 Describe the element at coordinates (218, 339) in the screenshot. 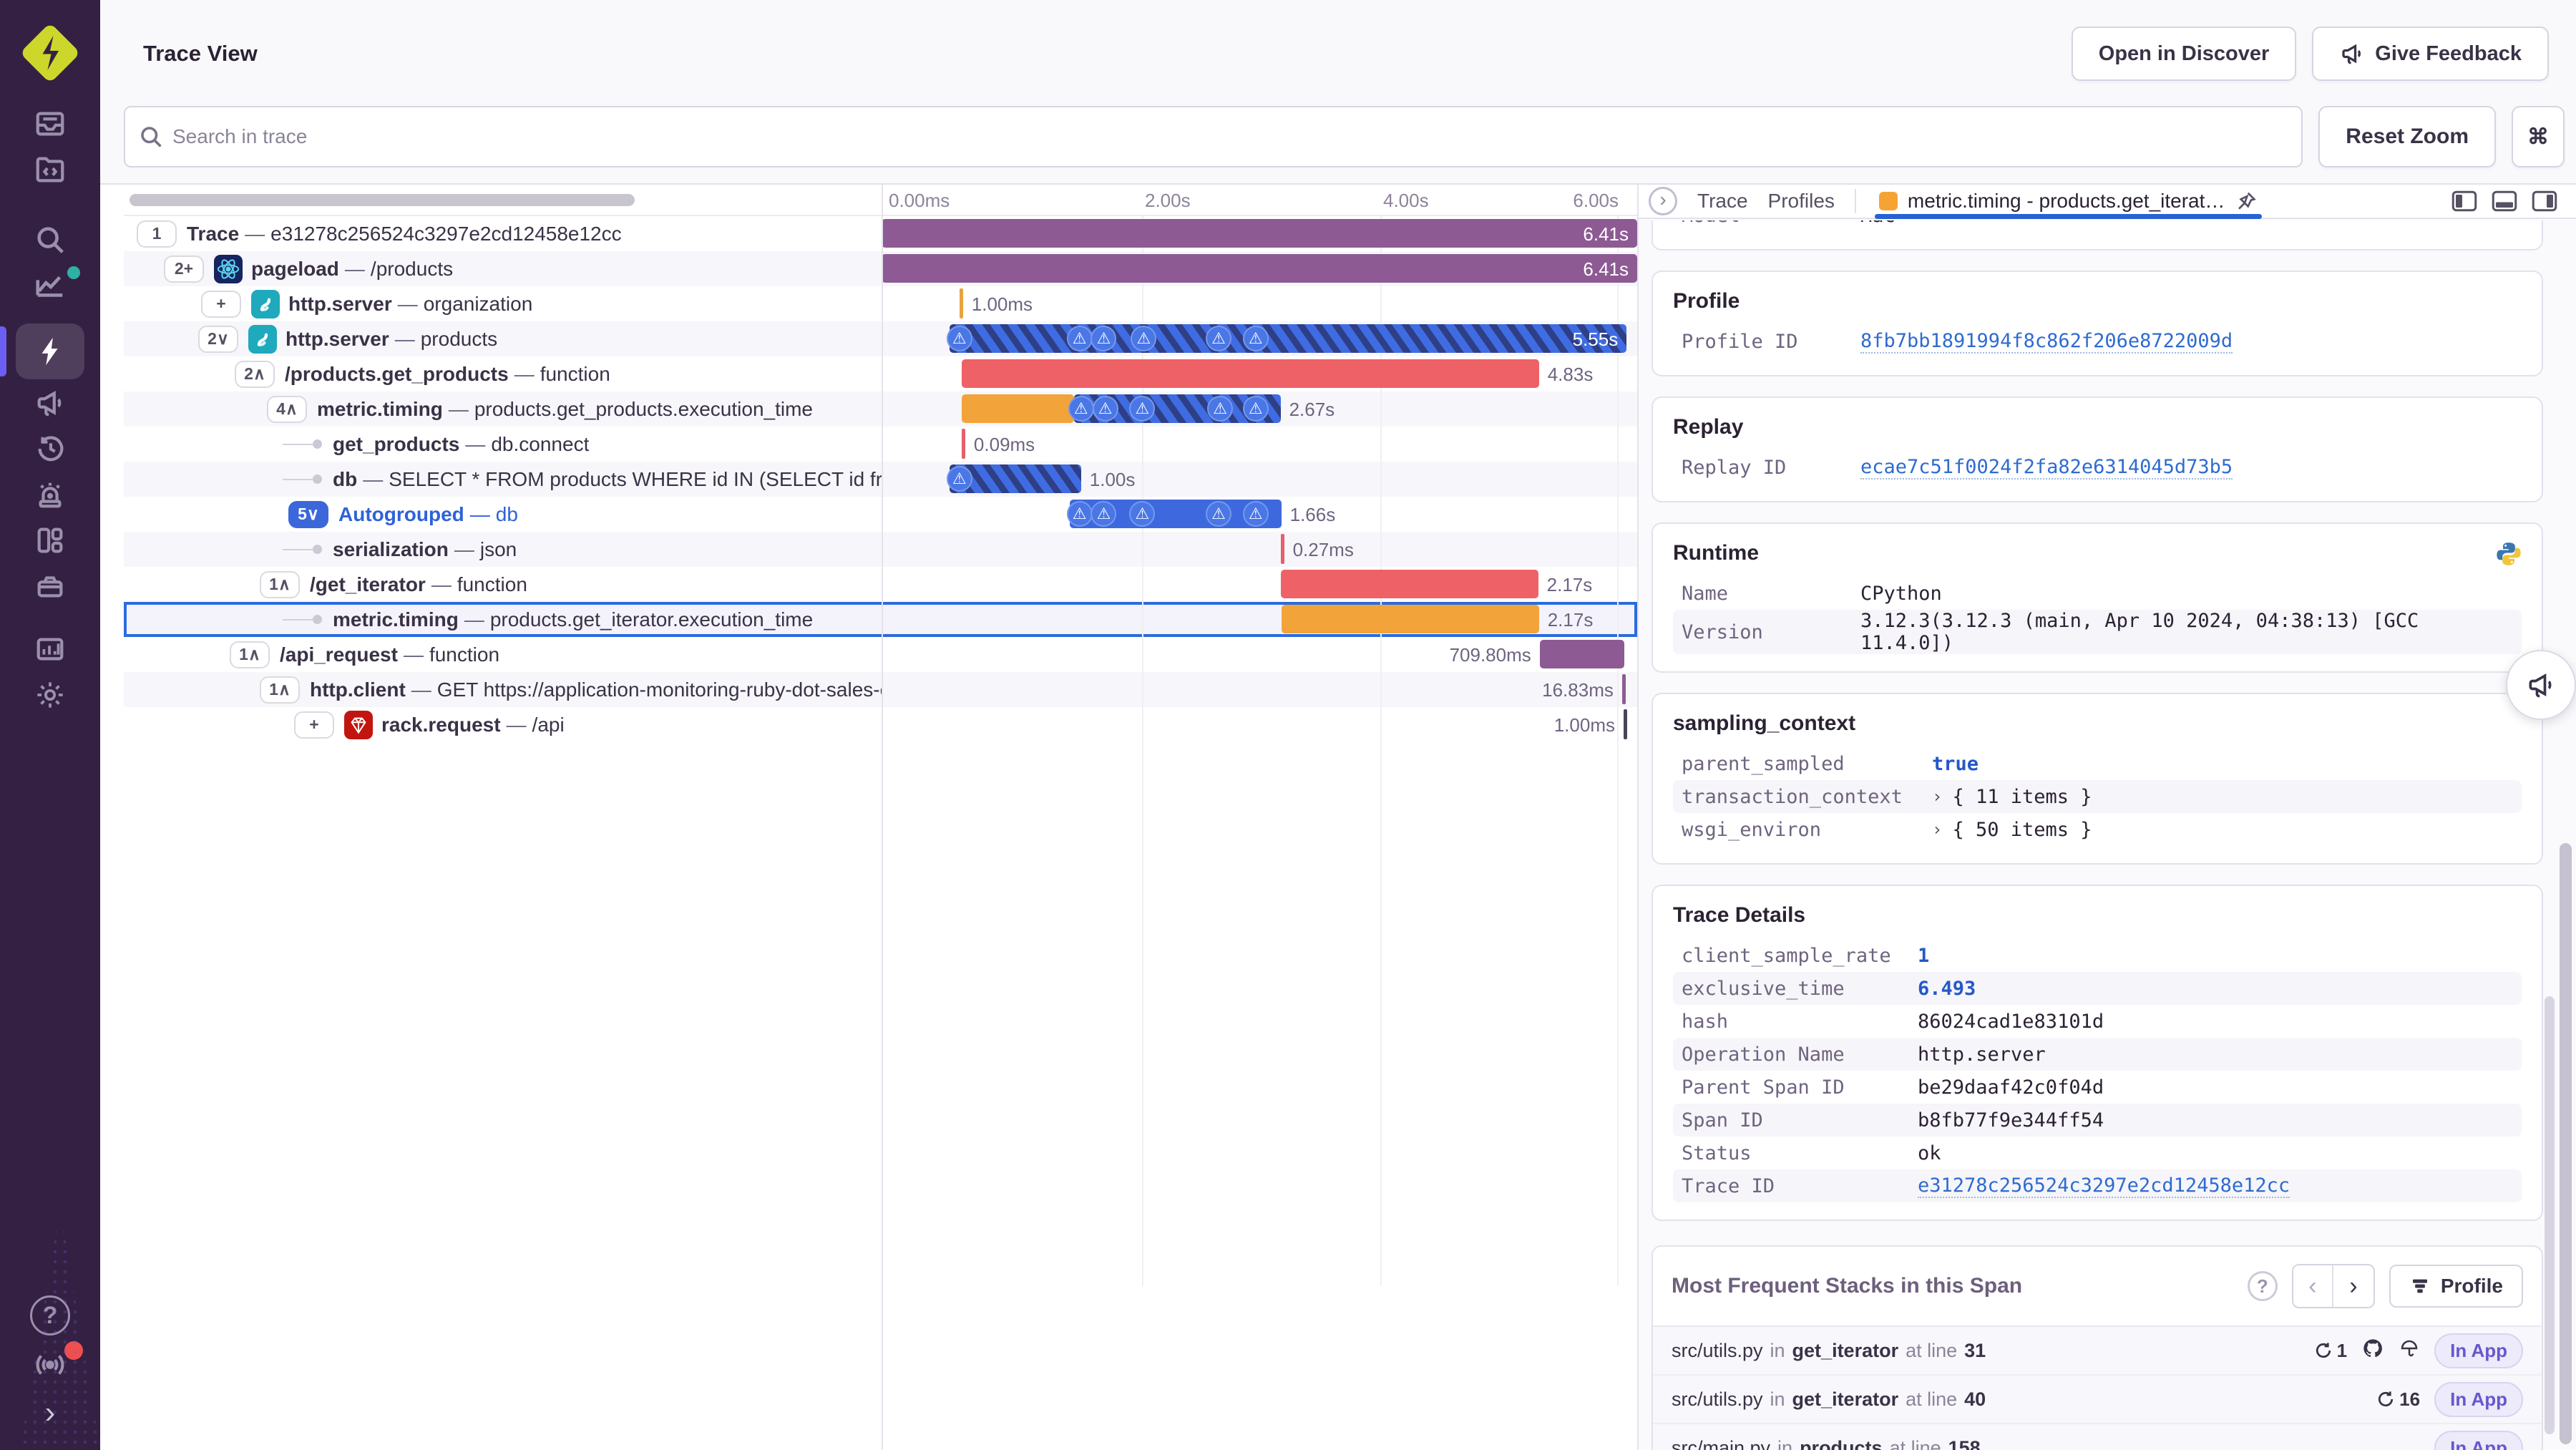

I see `span-count-badge: 2∨` at that location.